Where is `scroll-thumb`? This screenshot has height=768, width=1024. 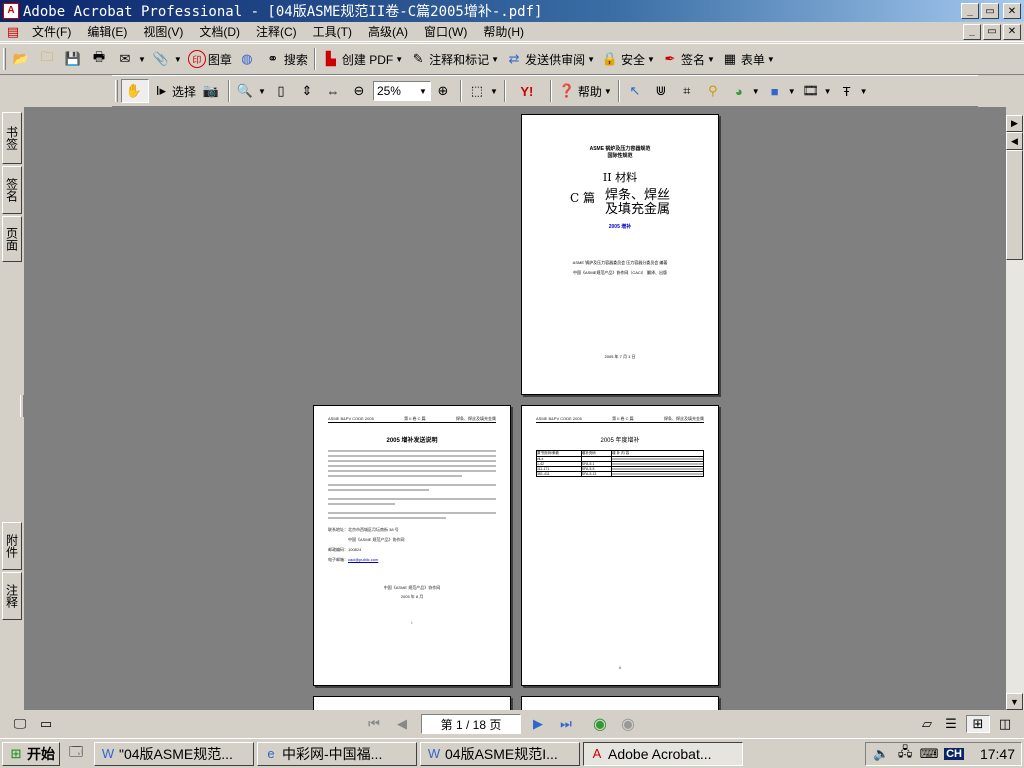
scroll-thumb is located at coordinates (1014, 205).